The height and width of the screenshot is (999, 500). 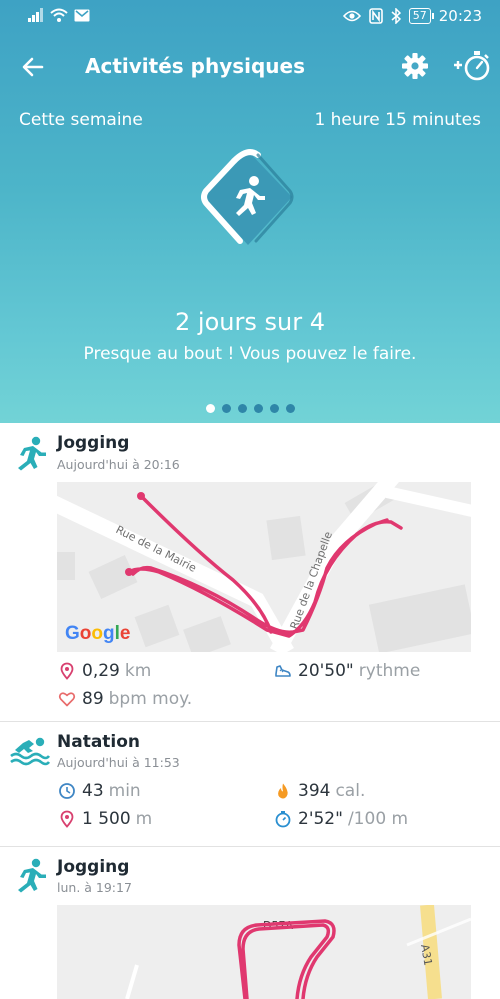 I want to click on route-map: D57A A31, so click(x=264, y=952).